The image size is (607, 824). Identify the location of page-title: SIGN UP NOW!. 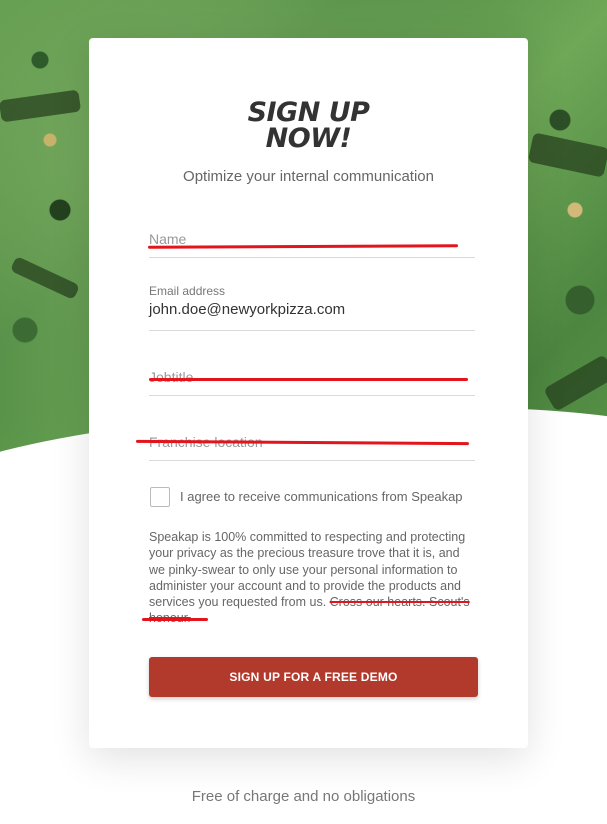
(308, 126).